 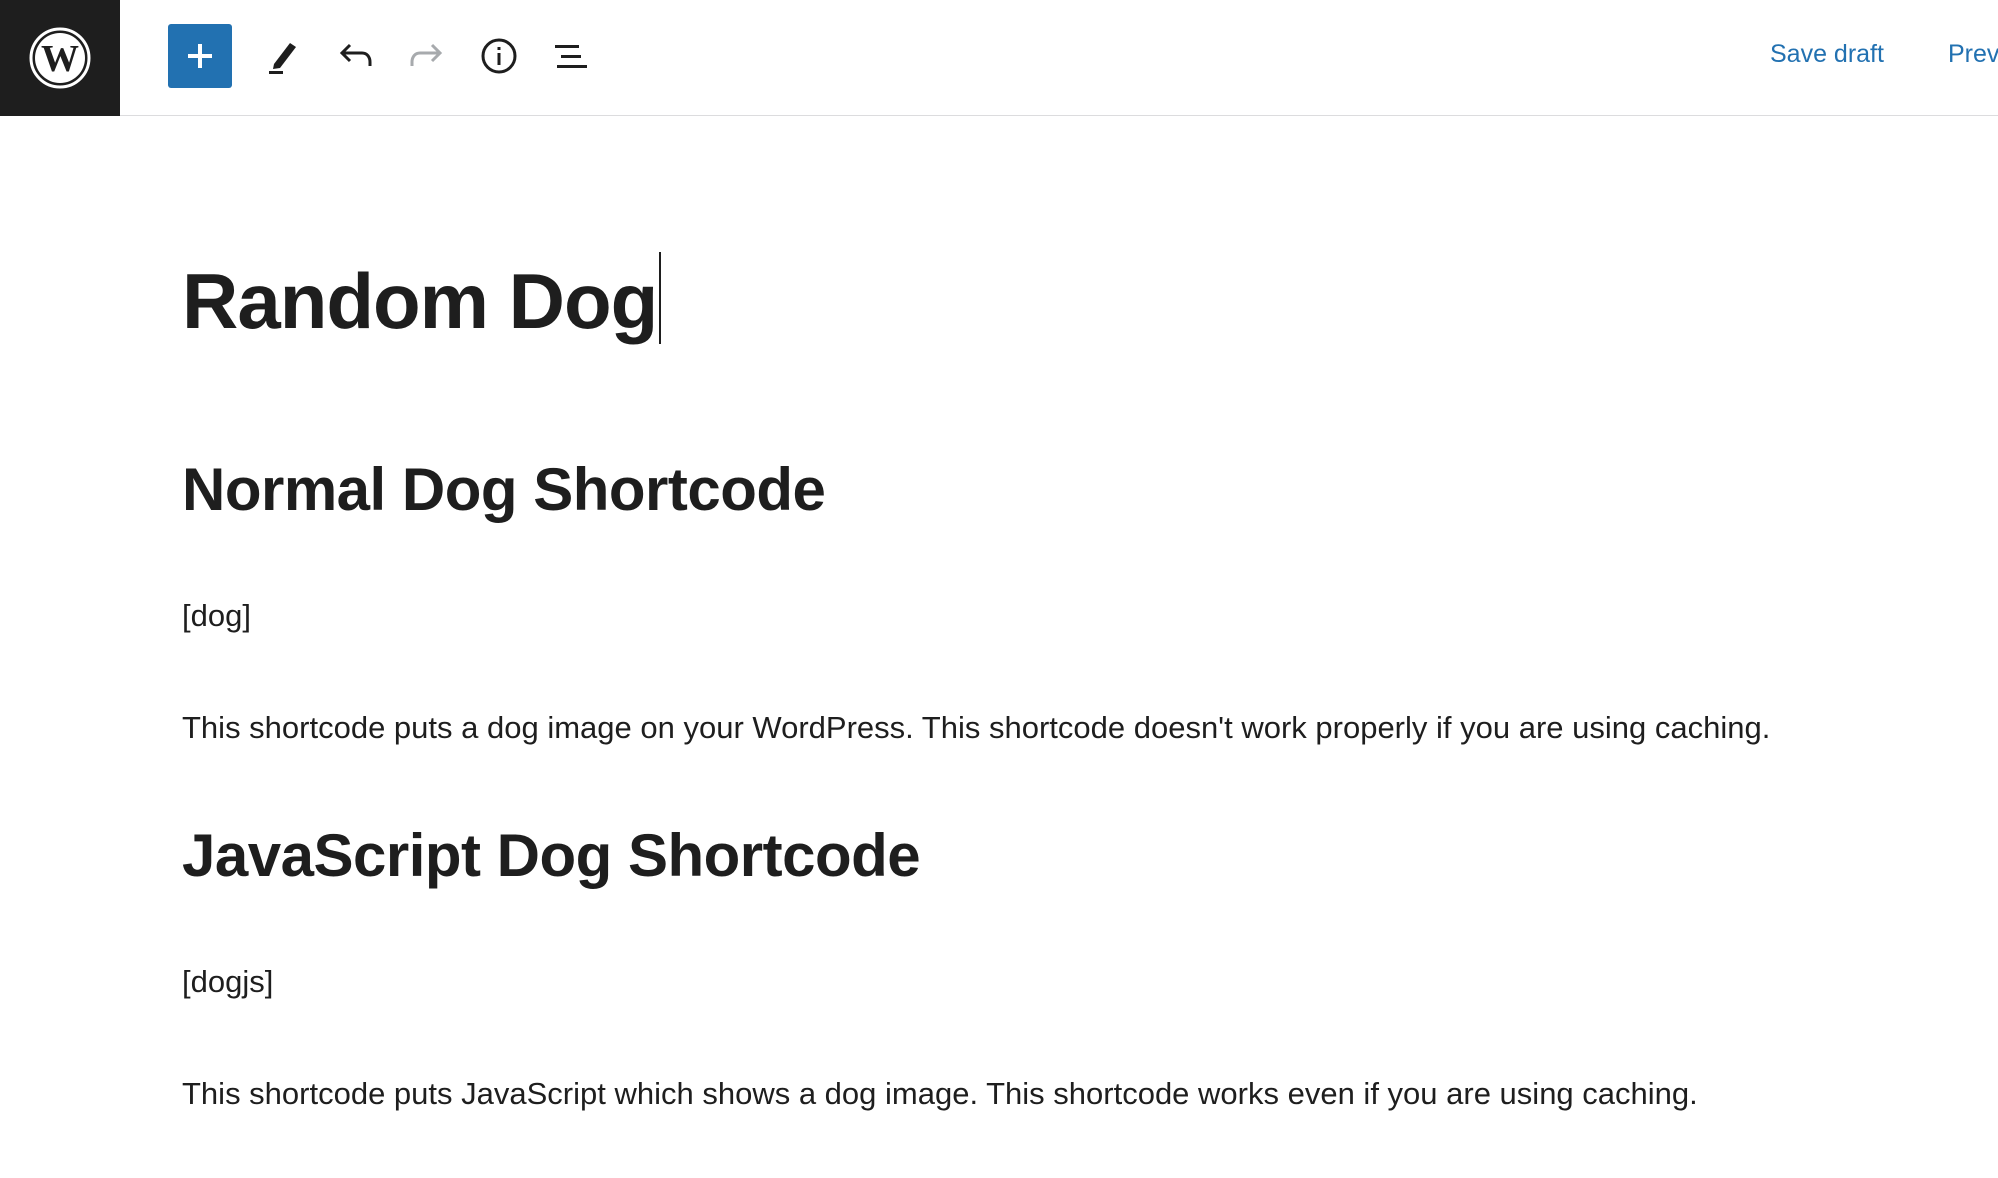 What do you see at coordinates (999, 58) in the screenshot?
I see `editor-header: W Save draft Prev` at bounding box center [999, 58].